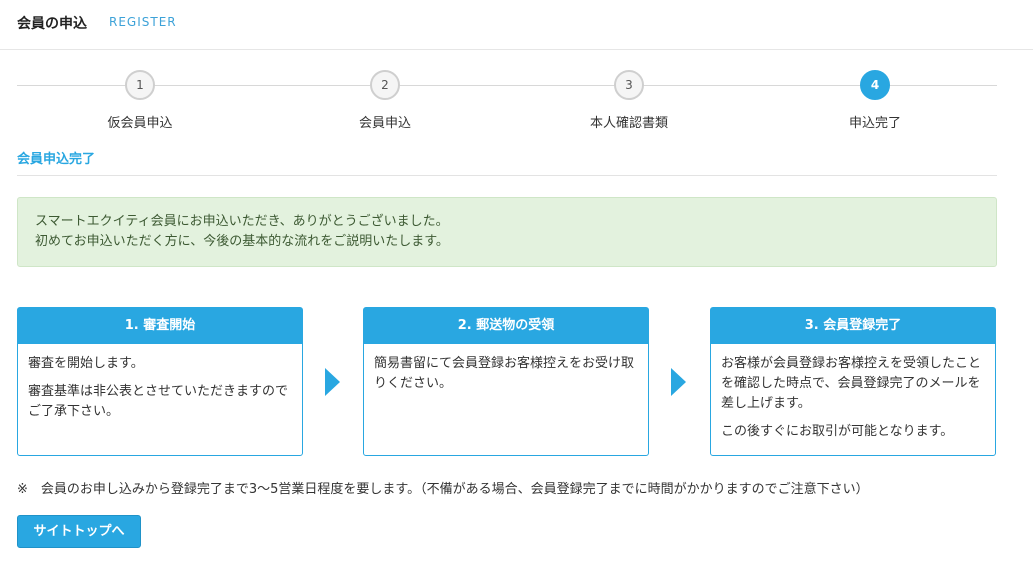  I want to click on step-2-label: 会員申込, so click(384, 123).